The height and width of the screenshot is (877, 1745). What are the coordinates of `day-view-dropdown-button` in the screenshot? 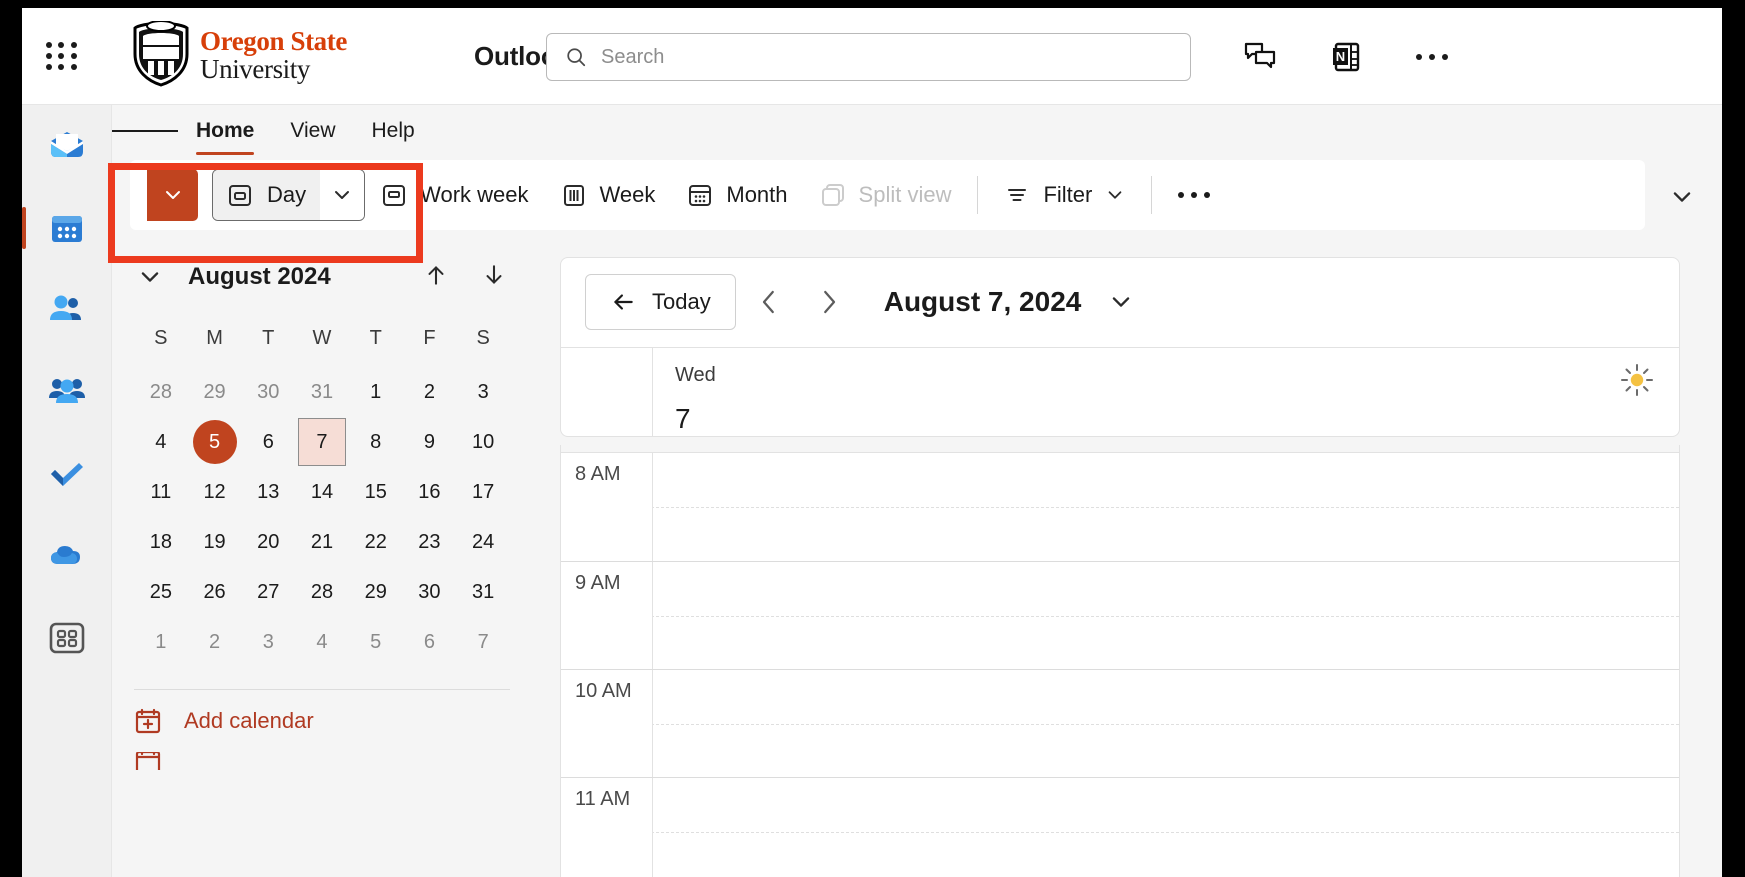 It's located at (342, 195).